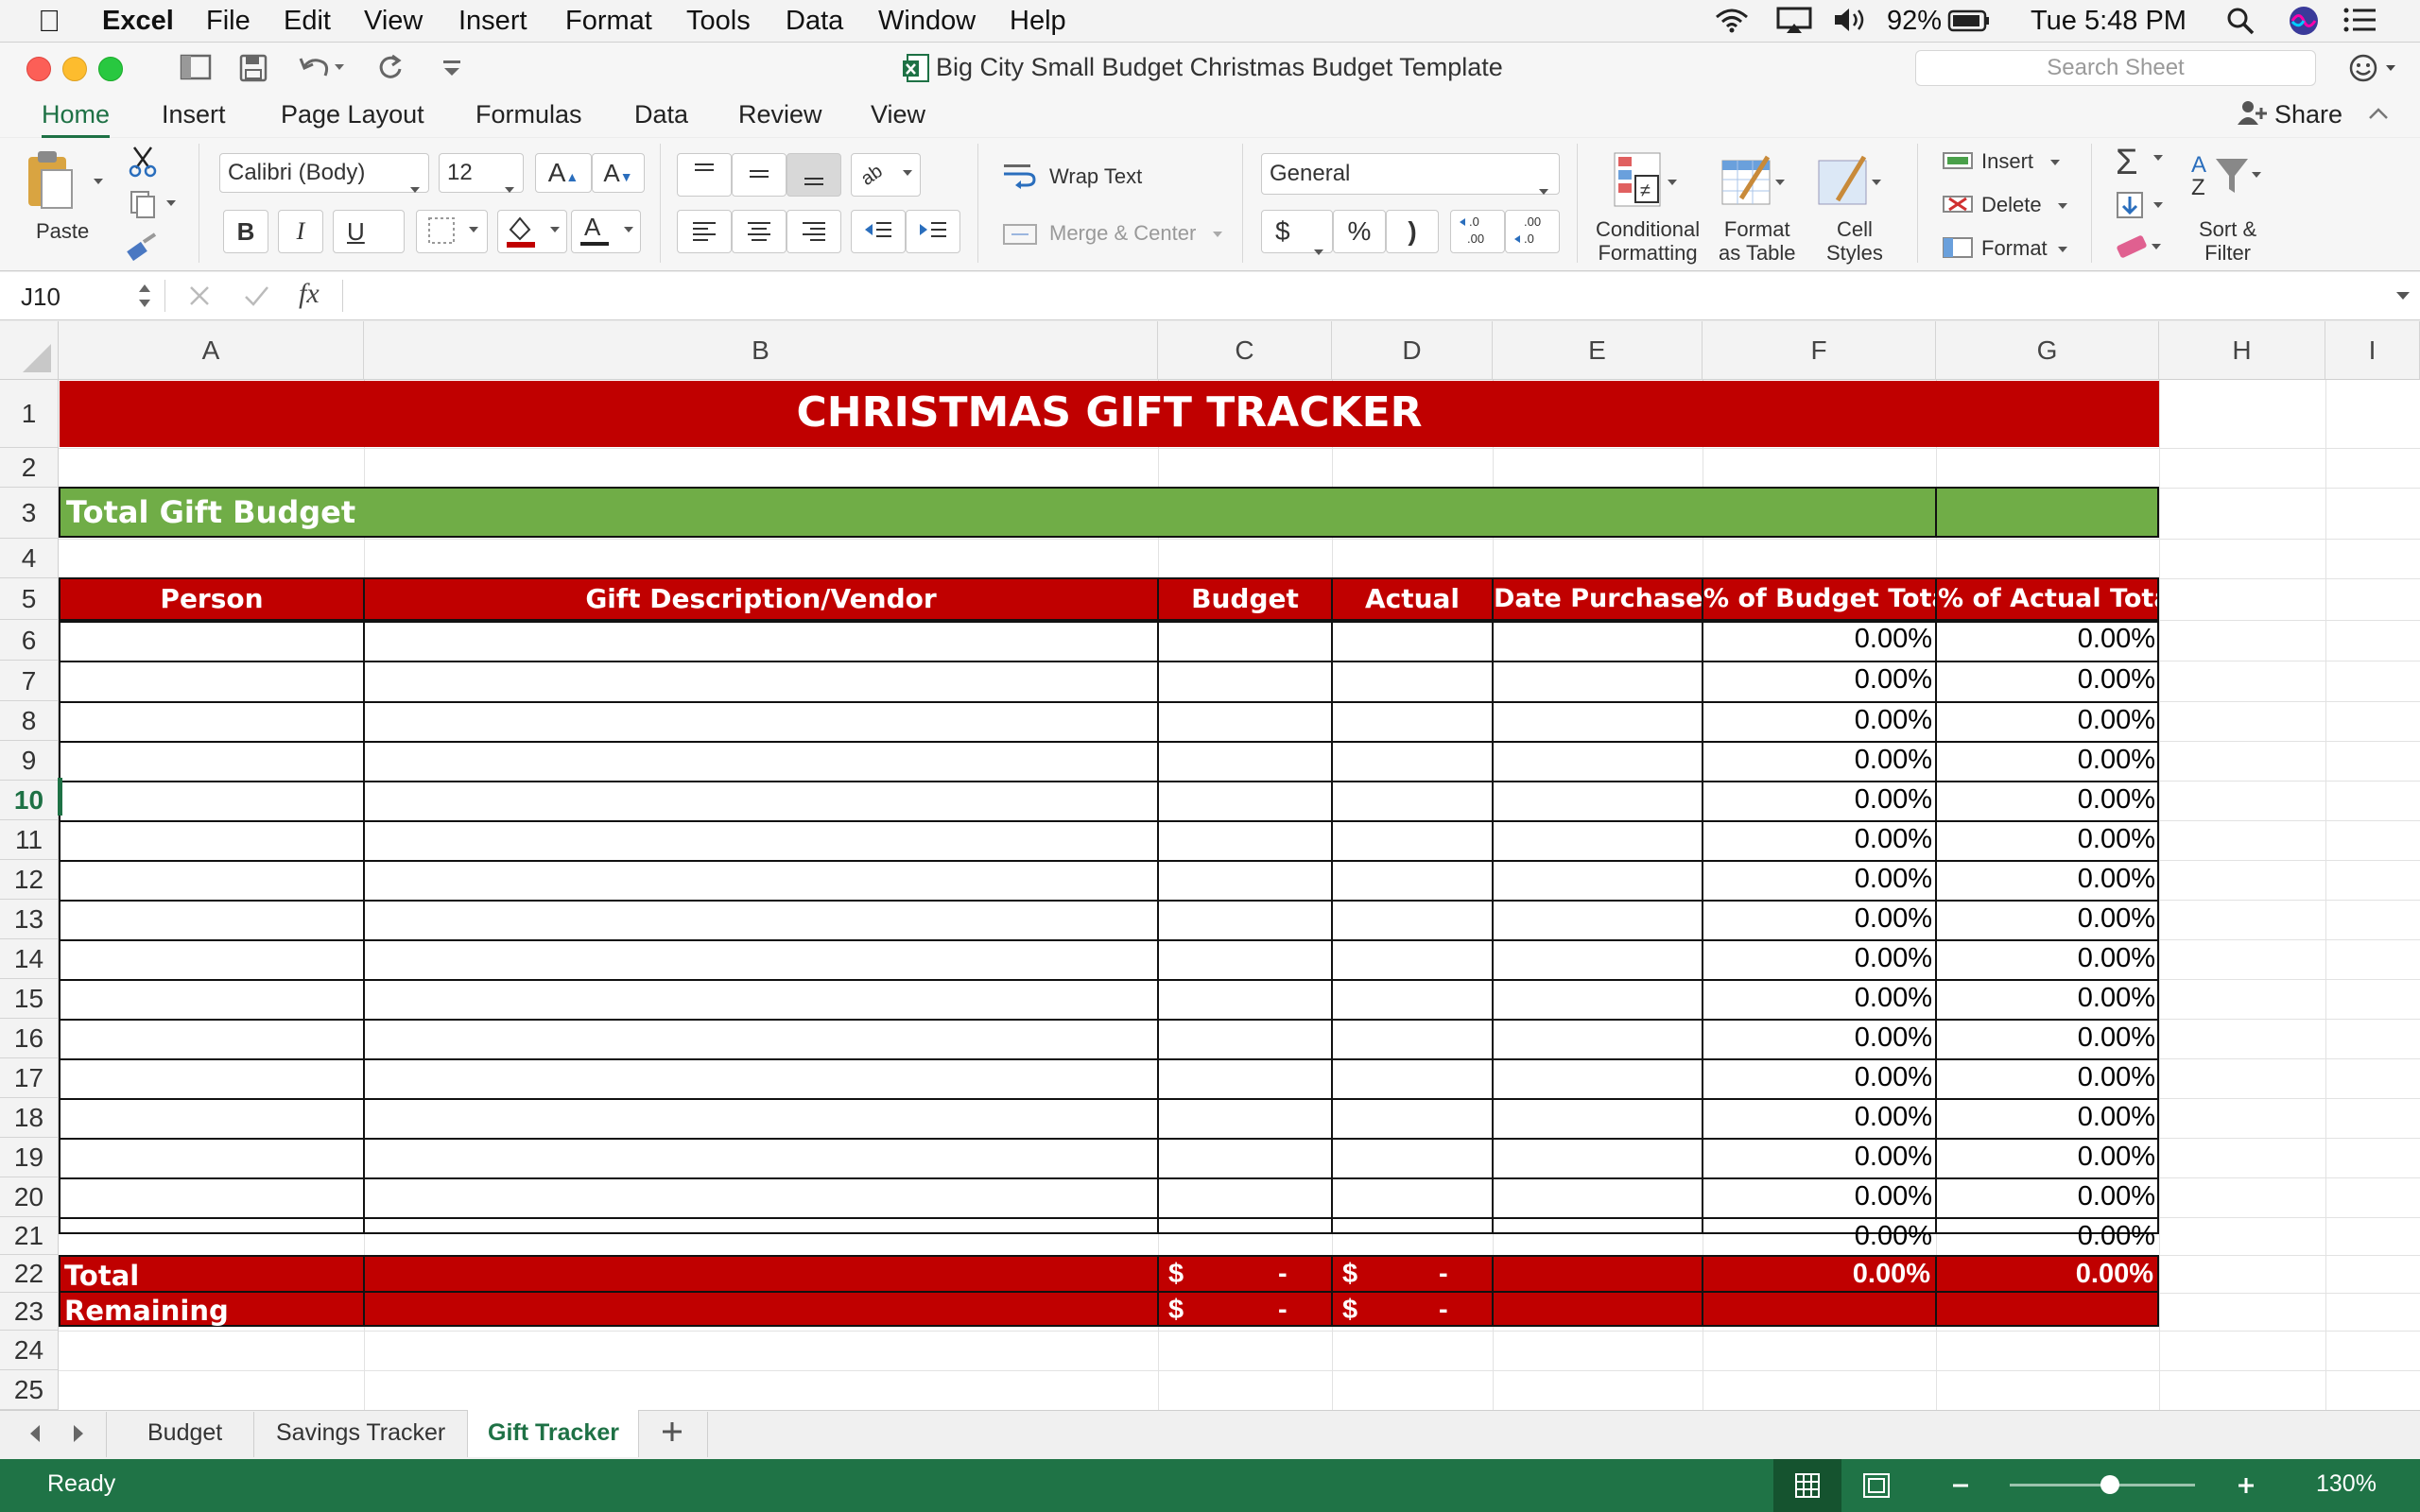 The width and height of the screenshot is (2420, 1512). Describe the element at coordinates (2346, 1484) in the screenshot. I see `zoom-level: 130%` at that location.